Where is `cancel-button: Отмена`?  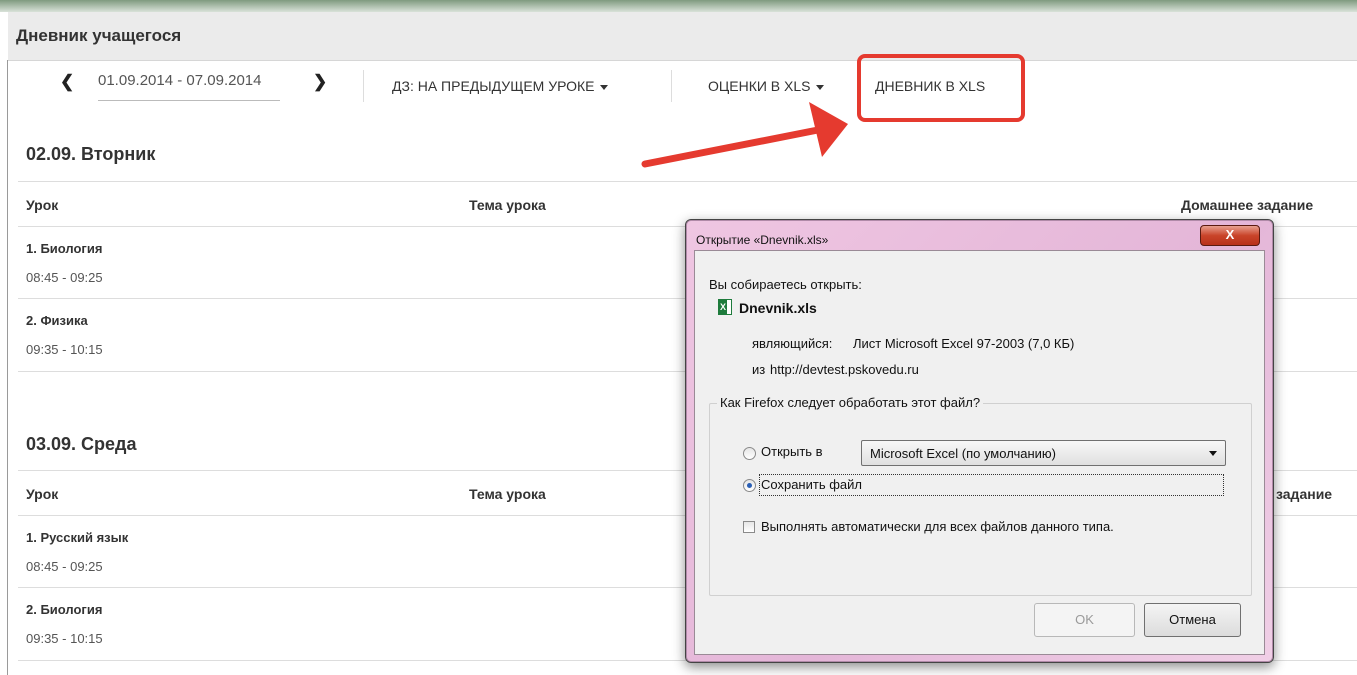
cancel-button: Отмена is located at coordinates (1192, 620).